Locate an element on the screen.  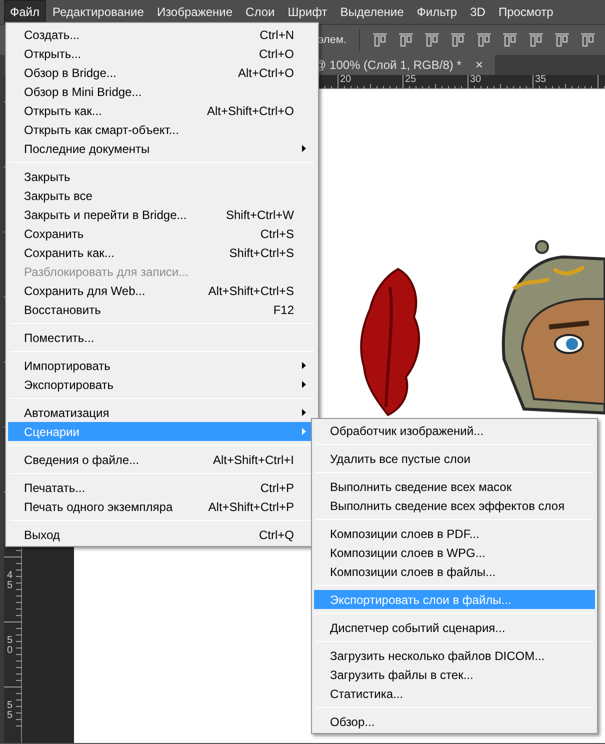
close-icon: × is located at coordinates (479, 65).